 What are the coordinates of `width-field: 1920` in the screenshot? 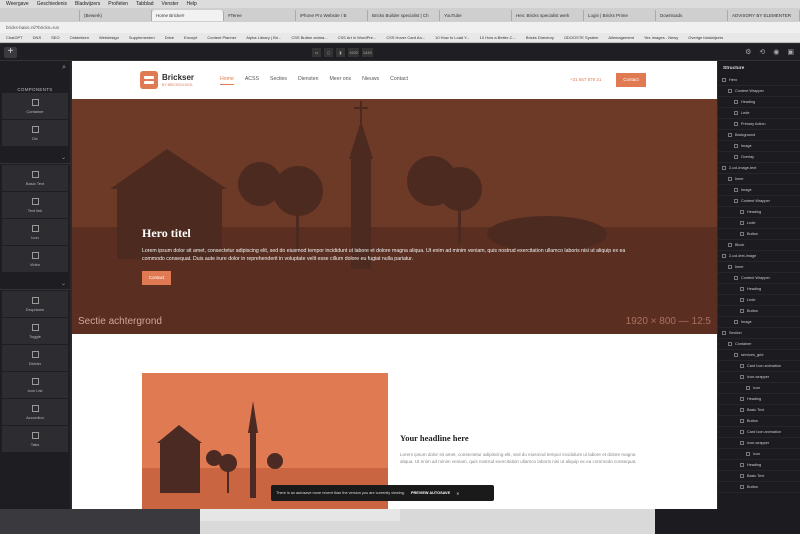 It's located at (353, 52).